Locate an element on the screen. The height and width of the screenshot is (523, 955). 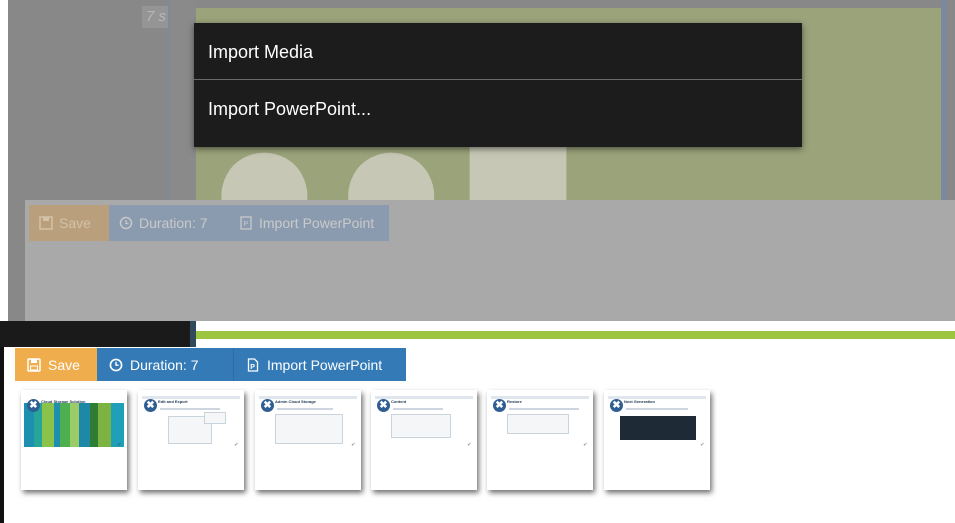
slide-title: Admin Cloud Storage is located at coordinates (295, 401).